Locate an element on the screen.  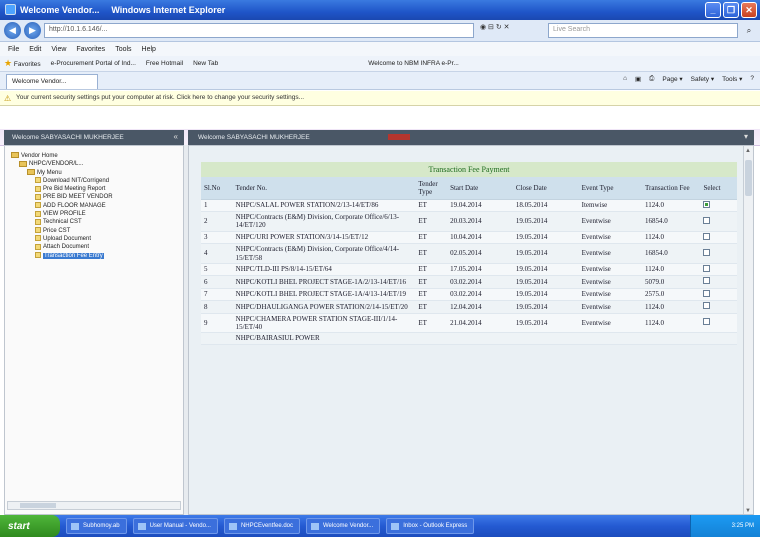
tree-item: Upload Document is located at coordinates (62, 239).